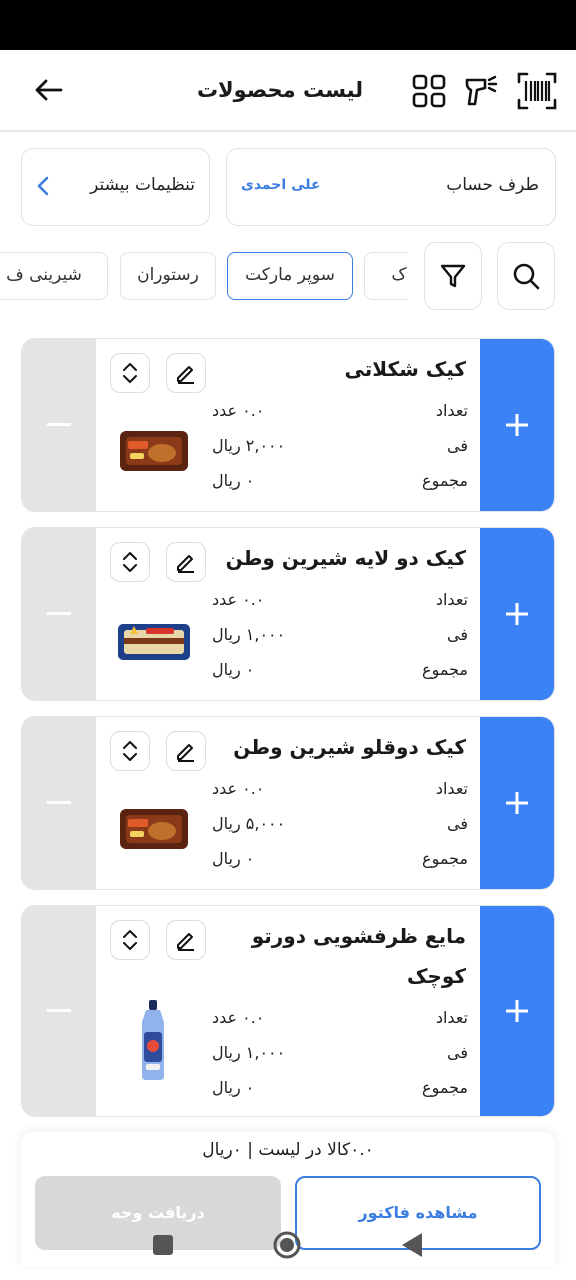 This screenshot has height=1280, width=576. I want to click on account-label: طرف حساب, so click(492, 185).